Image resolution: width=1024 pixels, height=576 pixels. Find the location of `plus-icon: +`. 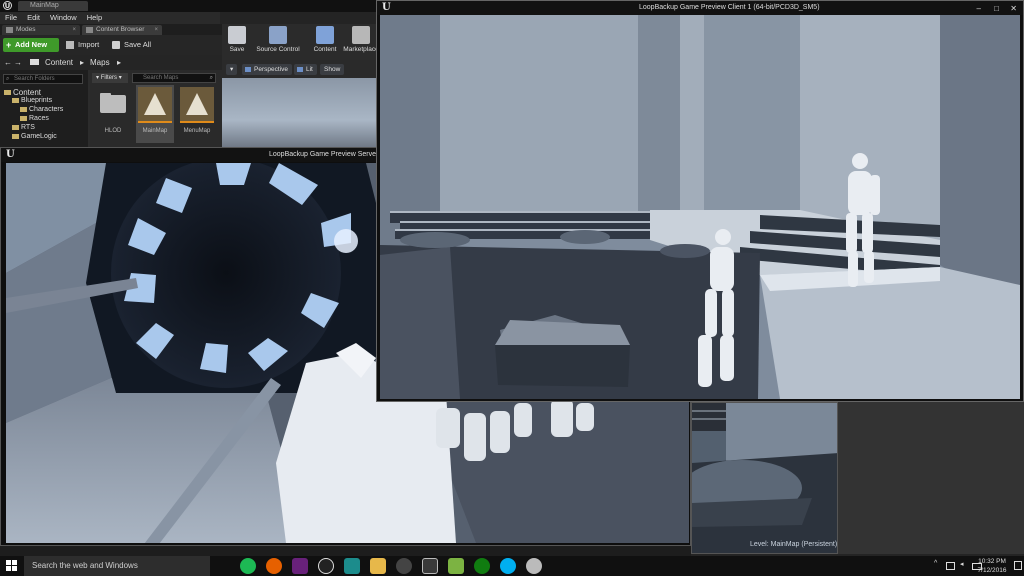

plus-icon: + is located at coordinates (9, 45).